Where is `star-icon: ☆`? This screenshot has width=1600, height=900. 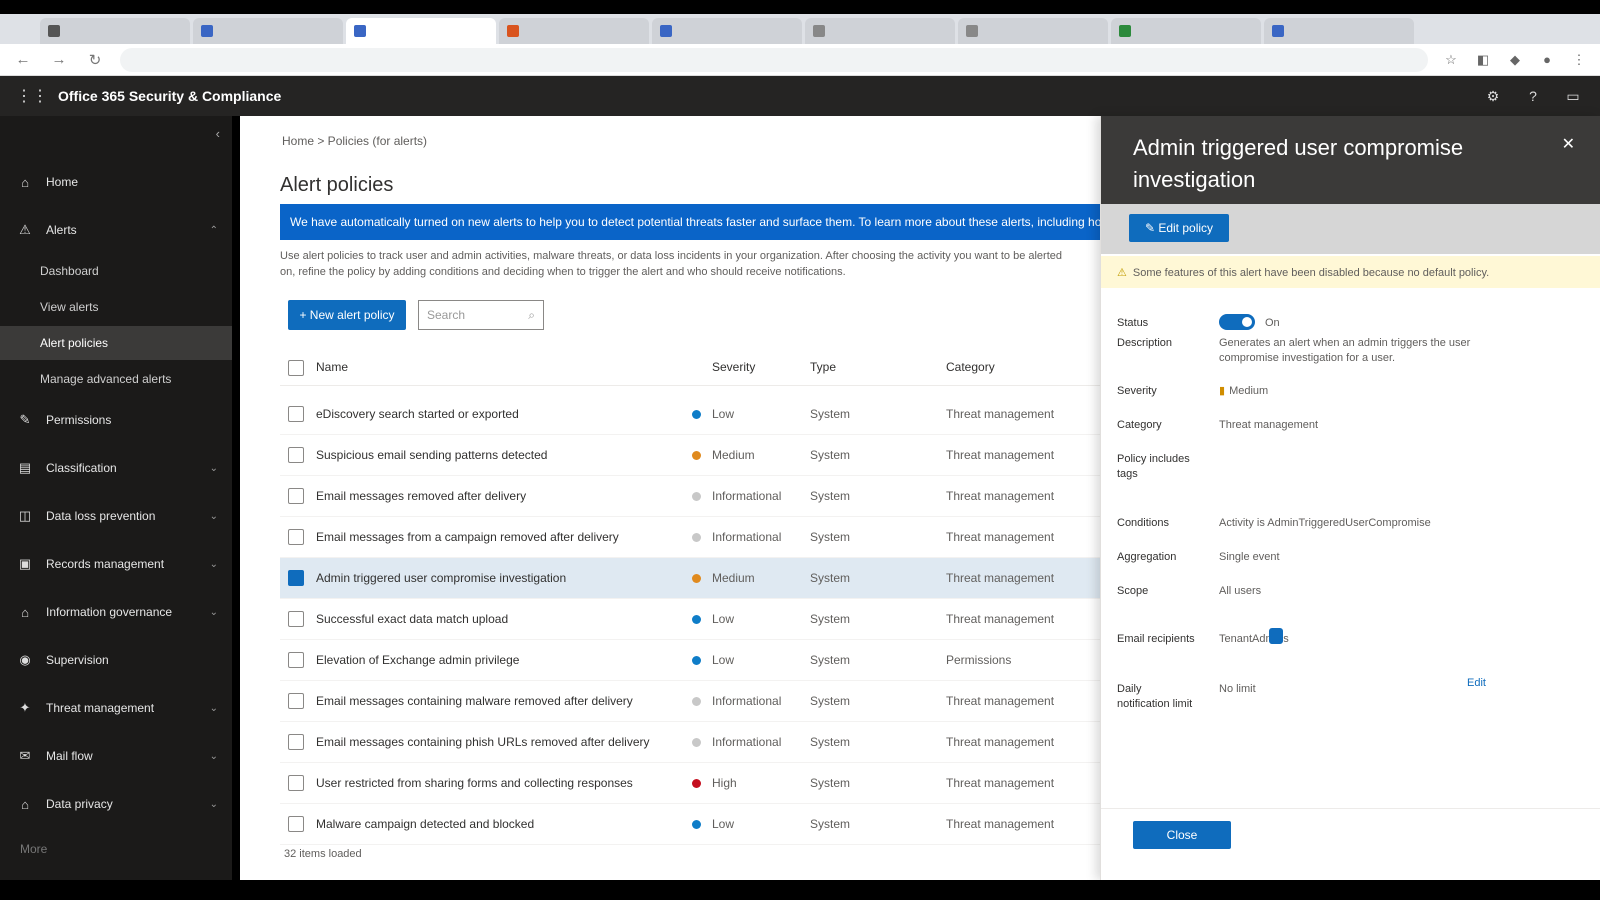 star-icon: ☆ is located at coordinates (1451, 60).